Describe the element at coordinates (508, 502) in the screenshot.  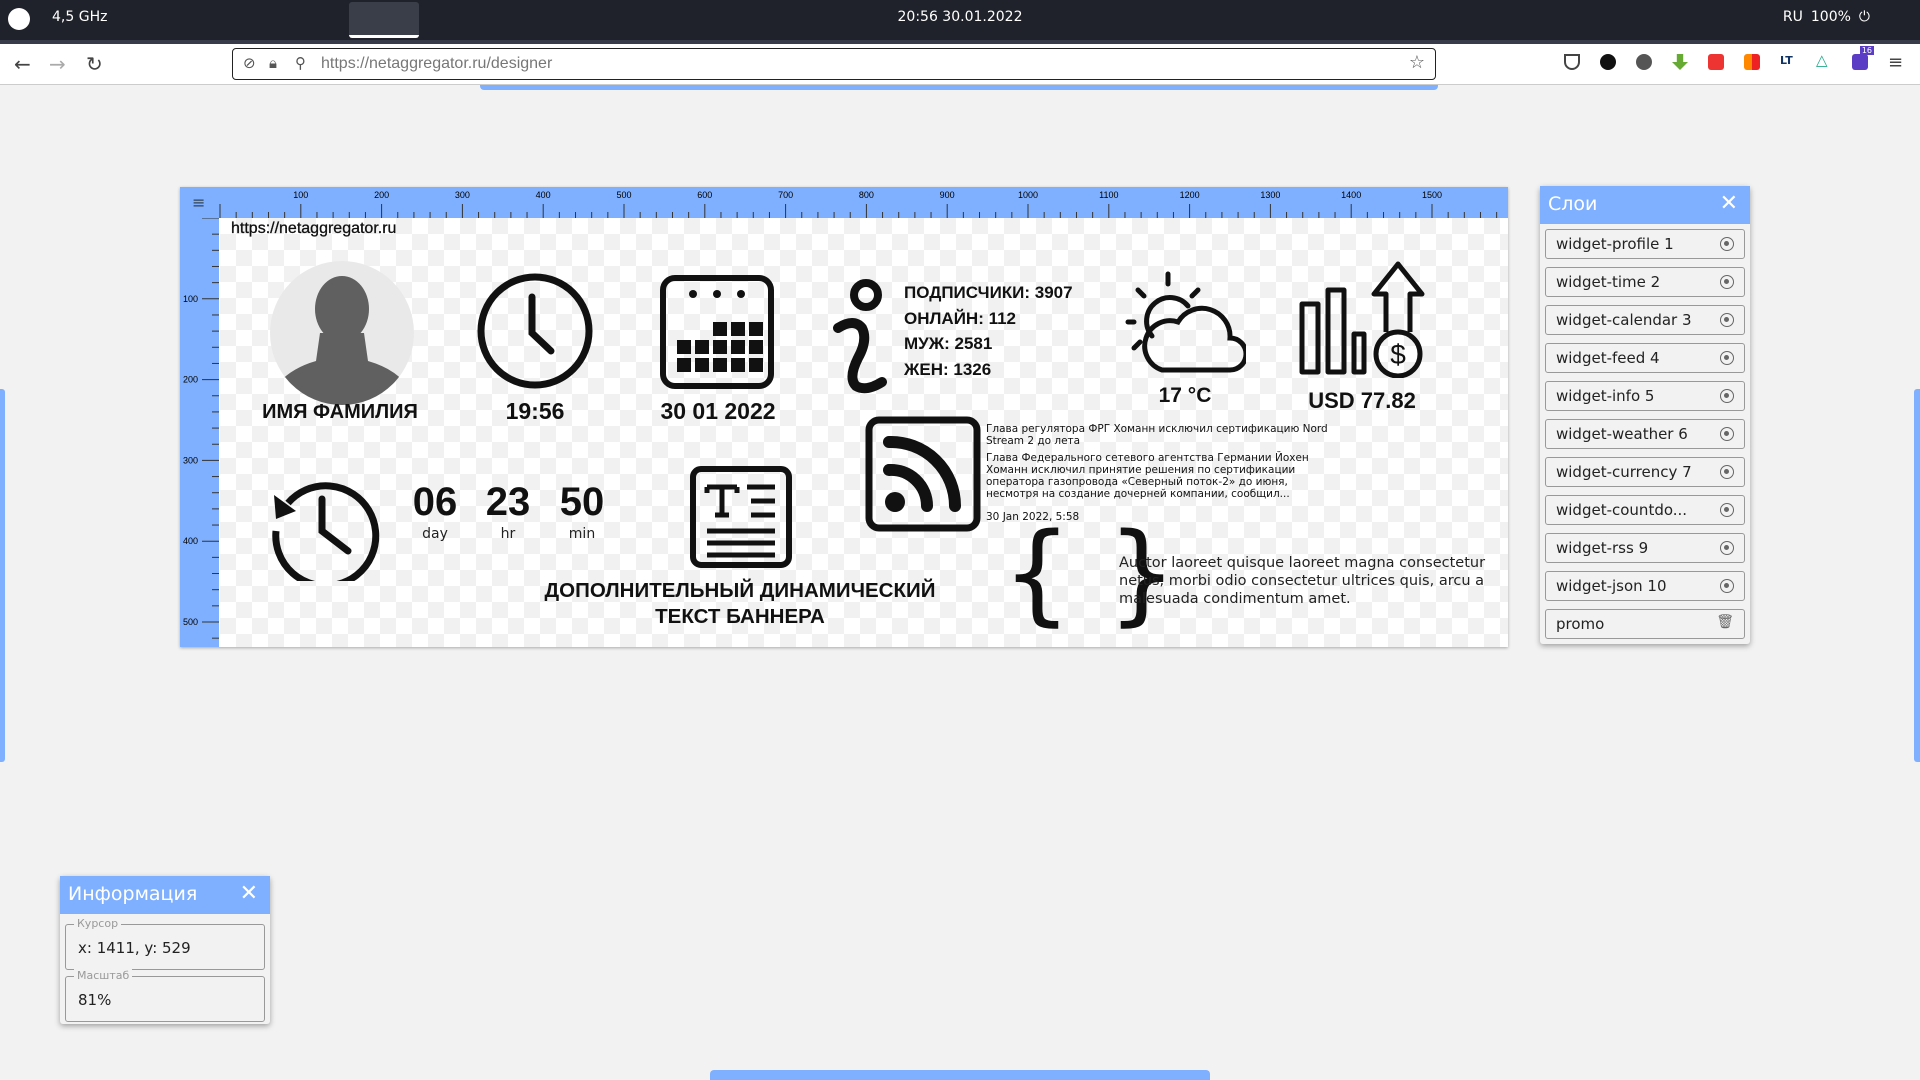
I see `countdown-hours: 23` at that location.